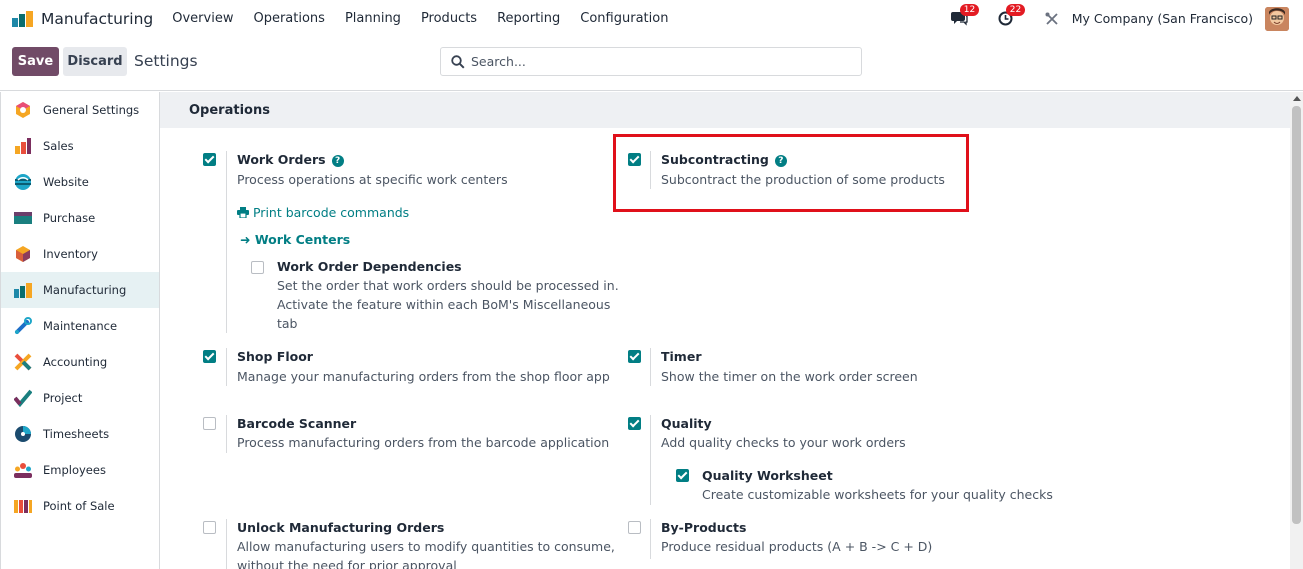  What do you see at coordinates (80, 434) in the screenshot?
I see `sidebar-item-timesheets: Timesheets` at bounding box center [80, 434].